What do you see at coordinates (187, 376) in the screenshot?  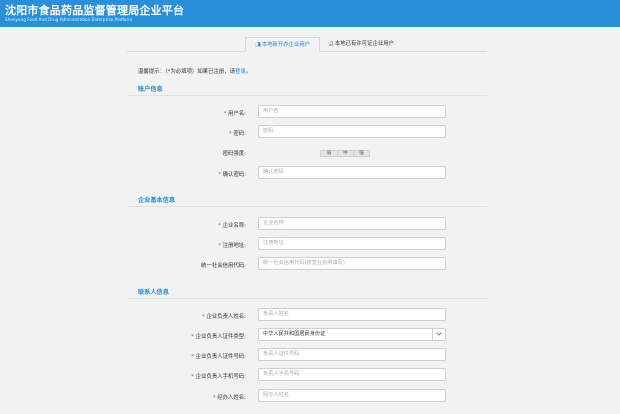 I see `manager-phone-label: * 企业负责人手机号码:` at bounding box center [187, 376].